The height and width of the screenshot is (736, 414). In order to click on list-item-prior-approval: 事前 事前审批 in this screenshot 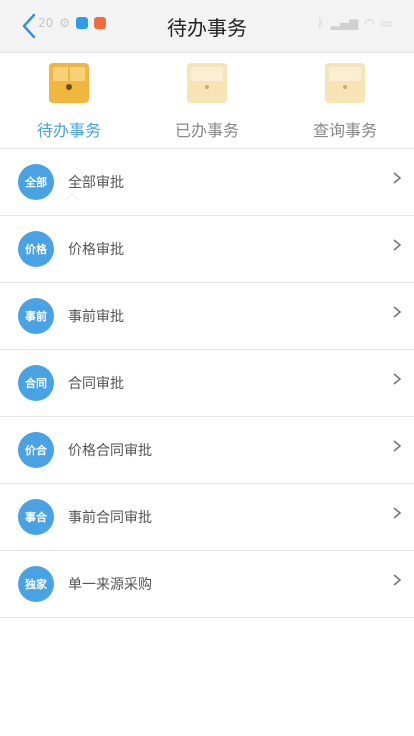, I will do `click(207, 316)`.